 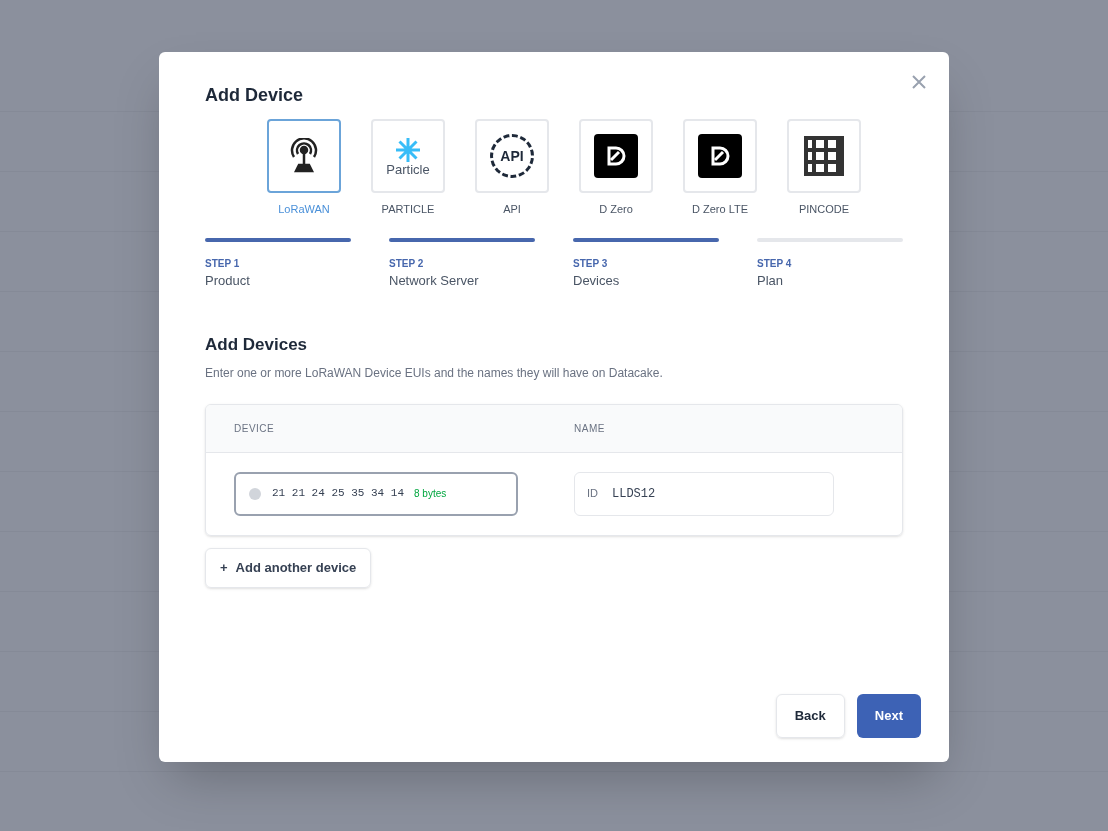 I want to click on section-title: Add Devices, so click(x=257, y=345).